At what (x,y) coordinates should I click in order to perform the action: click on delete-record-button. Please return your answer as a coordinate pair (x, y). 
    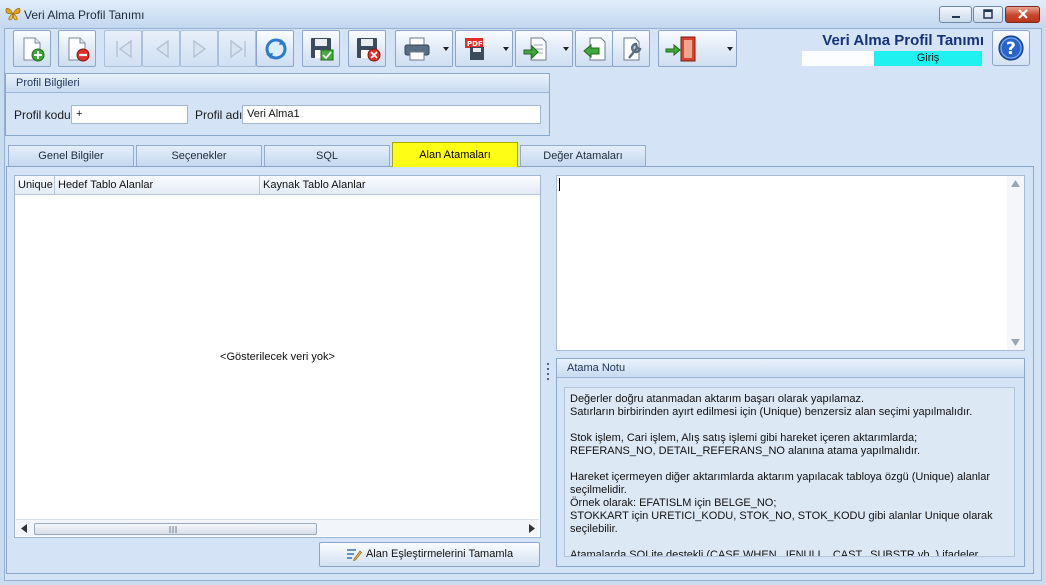
    Looking at the image, I should click on (77, 48).